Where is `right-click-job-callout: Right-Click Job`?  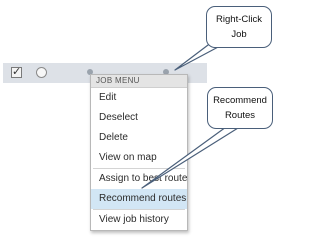
right-click-job-callout: Right-Click Job is located at coordinates (239, 27).